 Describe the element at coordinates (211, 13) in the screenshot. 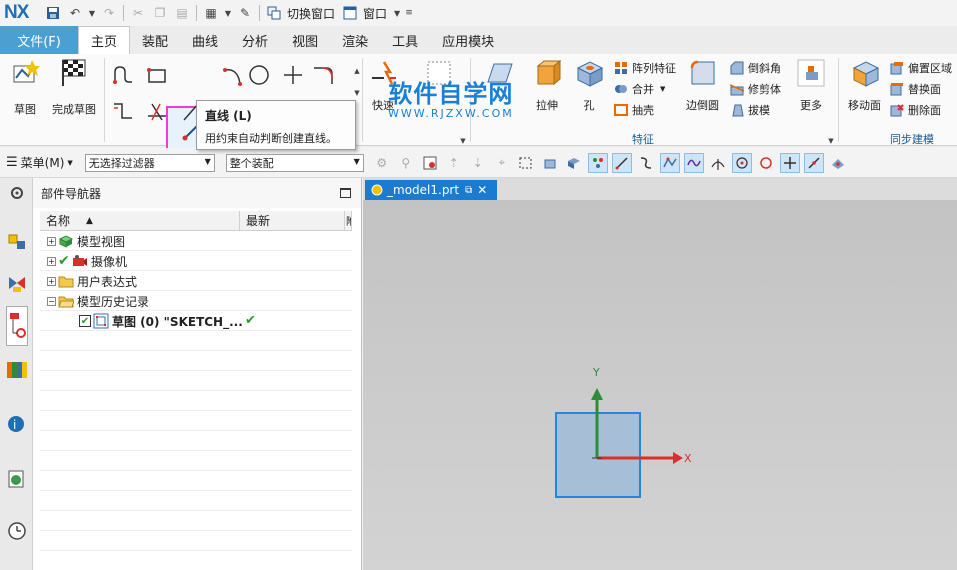

I see `repeat-command-icon: ▦` at that location.